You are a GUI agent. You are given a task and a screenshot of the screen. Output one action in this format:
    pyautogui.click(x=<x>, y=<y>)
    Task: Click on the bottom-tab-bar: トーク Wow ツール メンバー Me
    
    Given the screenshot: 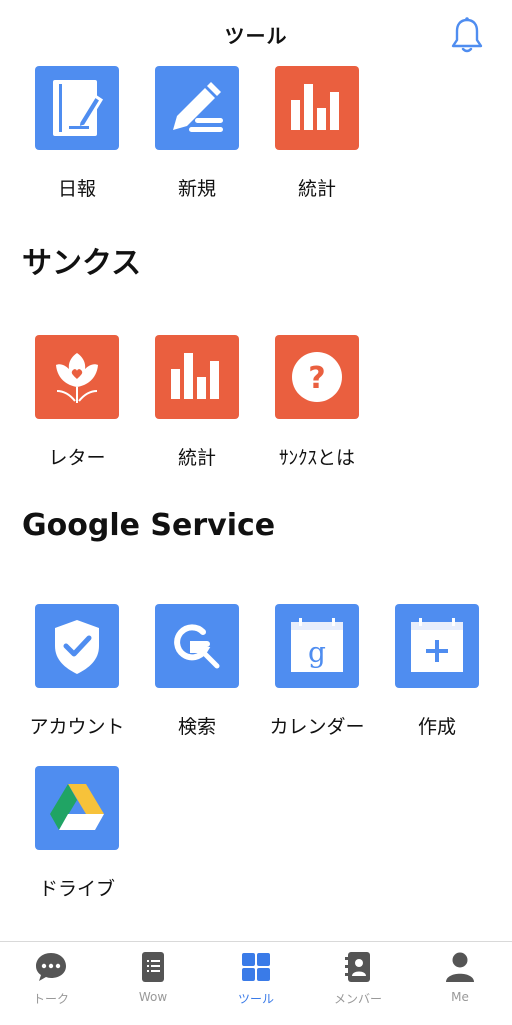 What is the action you would take?
    pyautogui.click(x=256, y=983)
    